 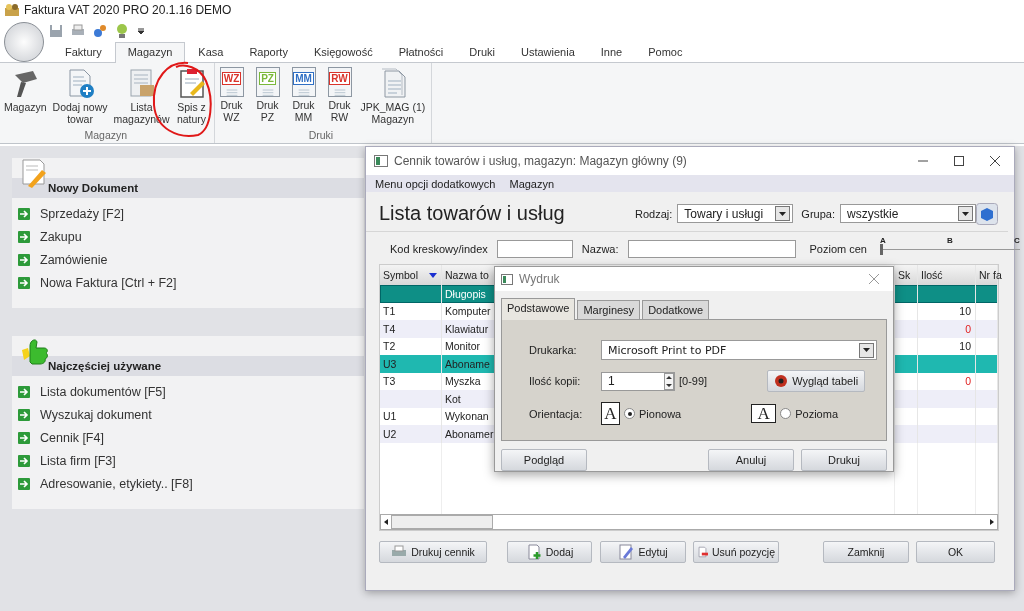 I want to click on gears-icon, so click(x=100, y=31).